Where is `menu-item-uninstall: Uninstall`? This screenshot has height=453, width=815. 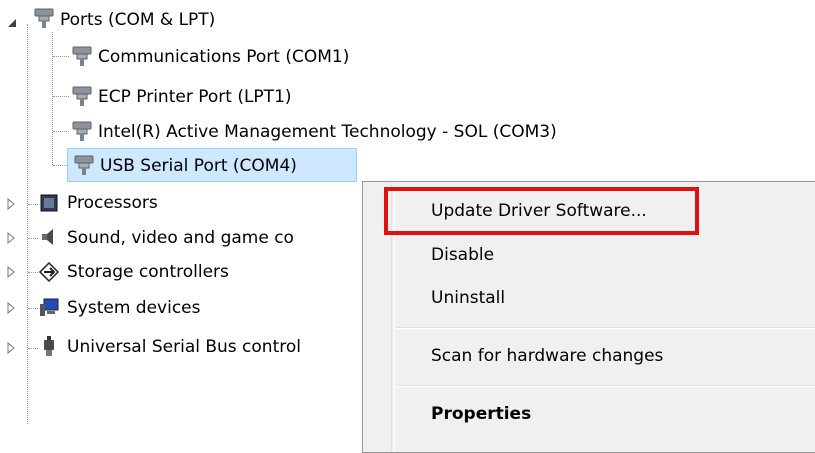 menu-item-uninstall: Uninstall is located at coordinates (468, 298).